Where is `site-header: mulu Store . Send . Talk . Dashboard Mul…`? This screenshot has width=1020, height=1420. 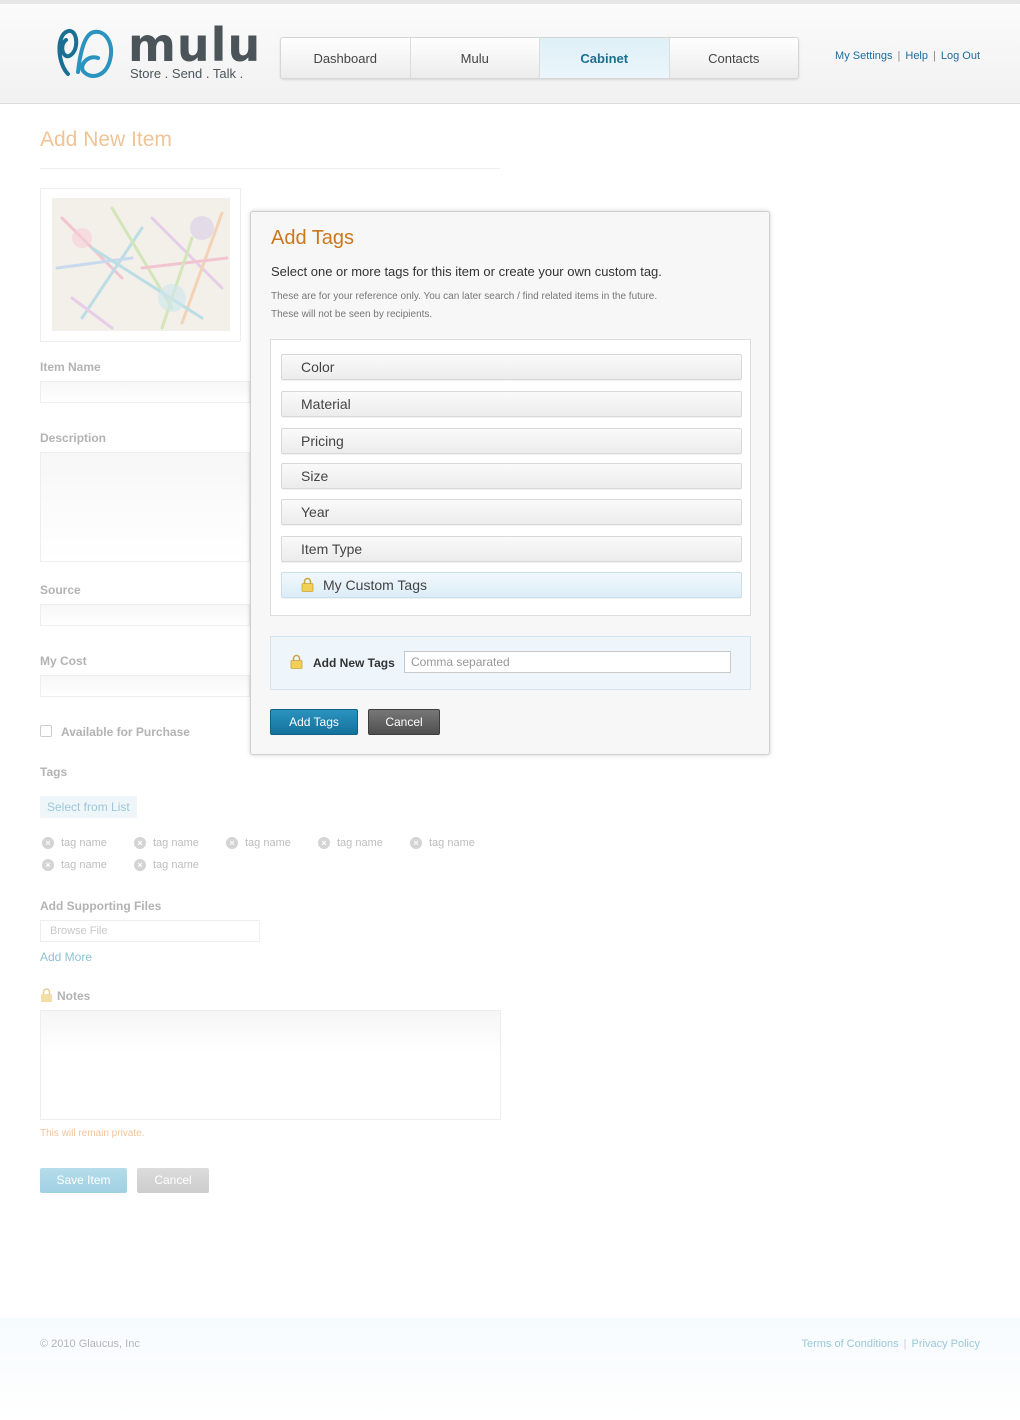
site-header: mulu Store . Send . Talk . Dashboard Mul… is located at coordinates (510, 52).